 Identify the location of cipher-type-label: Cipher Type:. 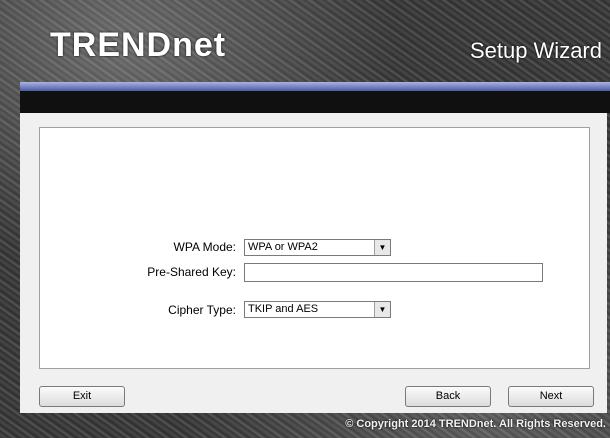
(202, 310).